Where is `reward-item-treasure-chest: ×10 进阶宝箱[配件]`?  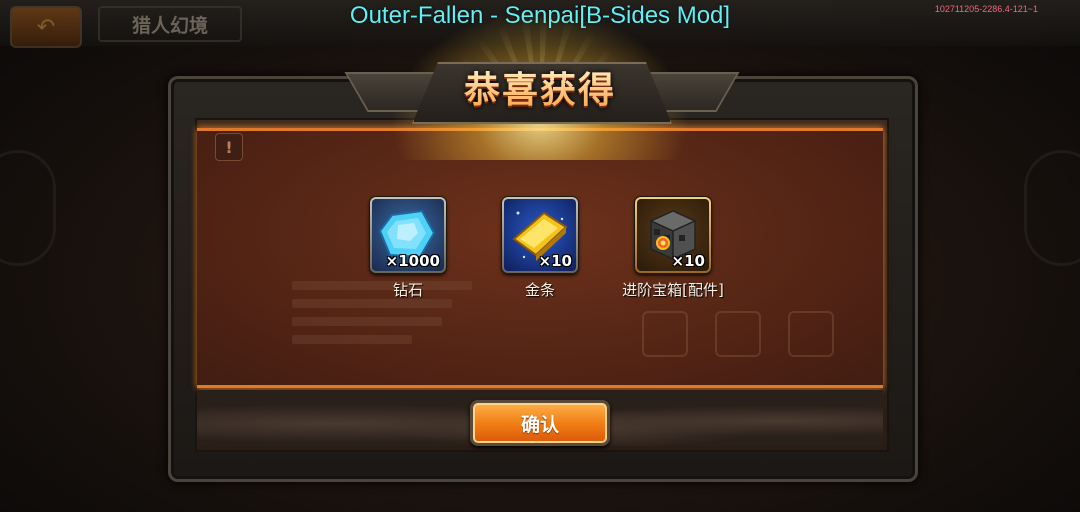
reward-item-treasure-chest: ×10 进阶宝箱[配件] is located at coordinates (673, 248).